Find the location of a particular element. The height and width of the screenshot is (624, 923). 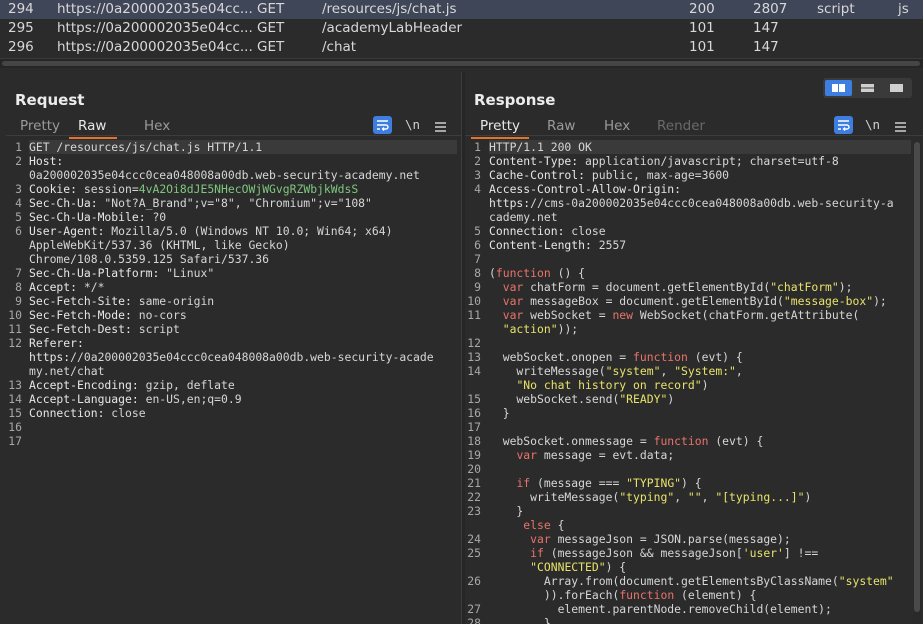

line-number: 18 is located at coordinates (474, 441).